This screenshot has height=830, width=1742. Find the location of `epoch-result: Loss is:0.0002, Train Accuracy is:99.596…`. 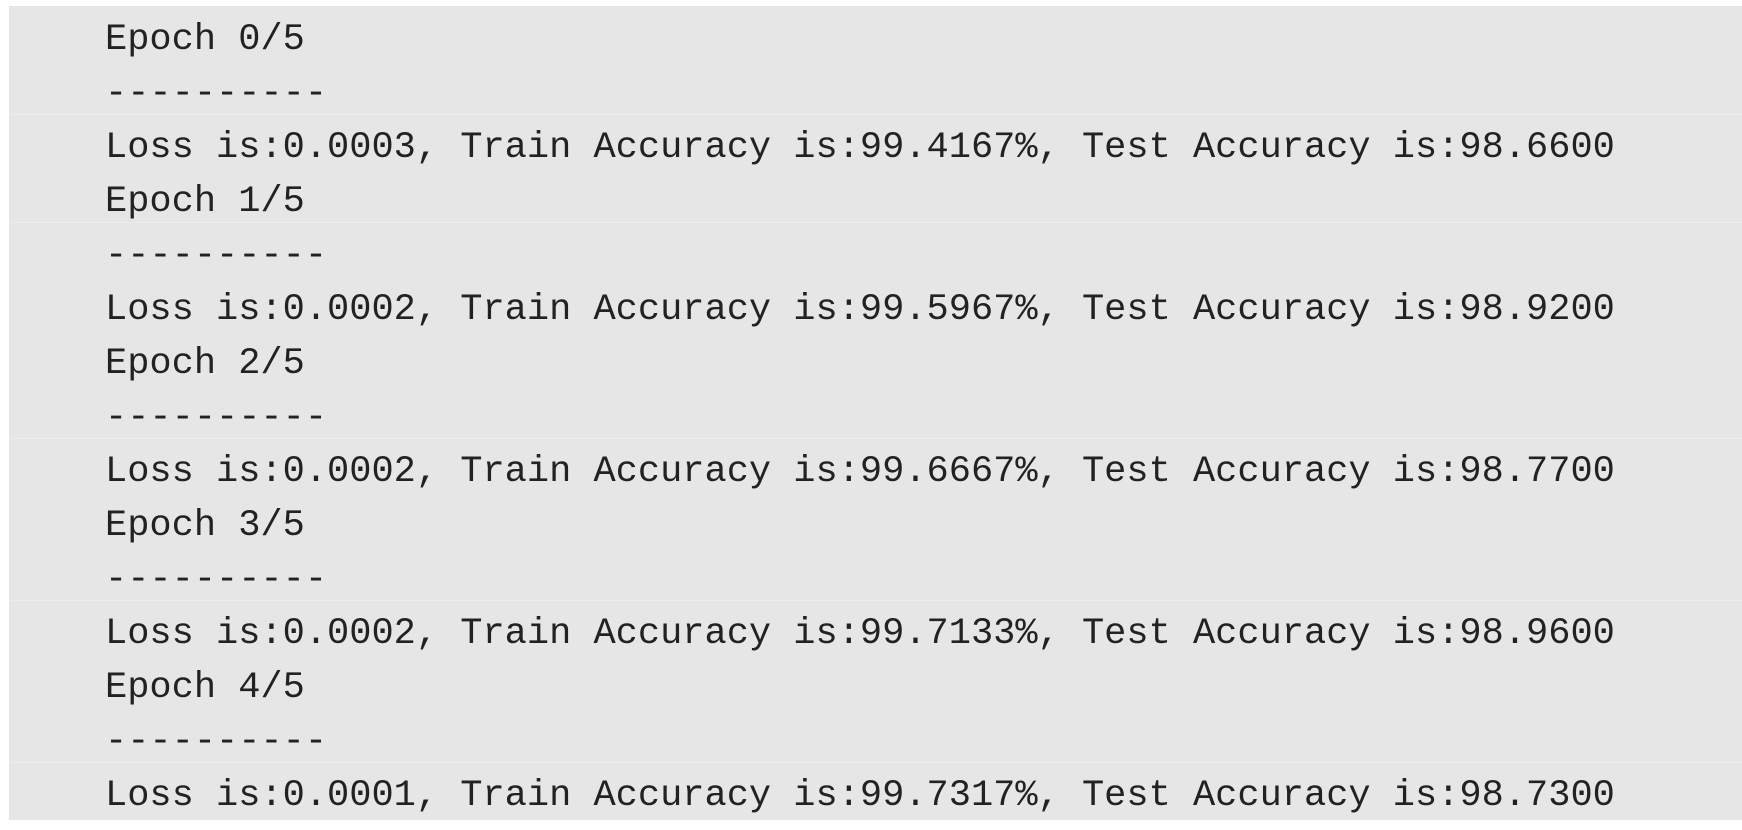

epoch-result: Loss is:0.0002, Train Accuracy is:99.596… is located at coordinates (860, 310).